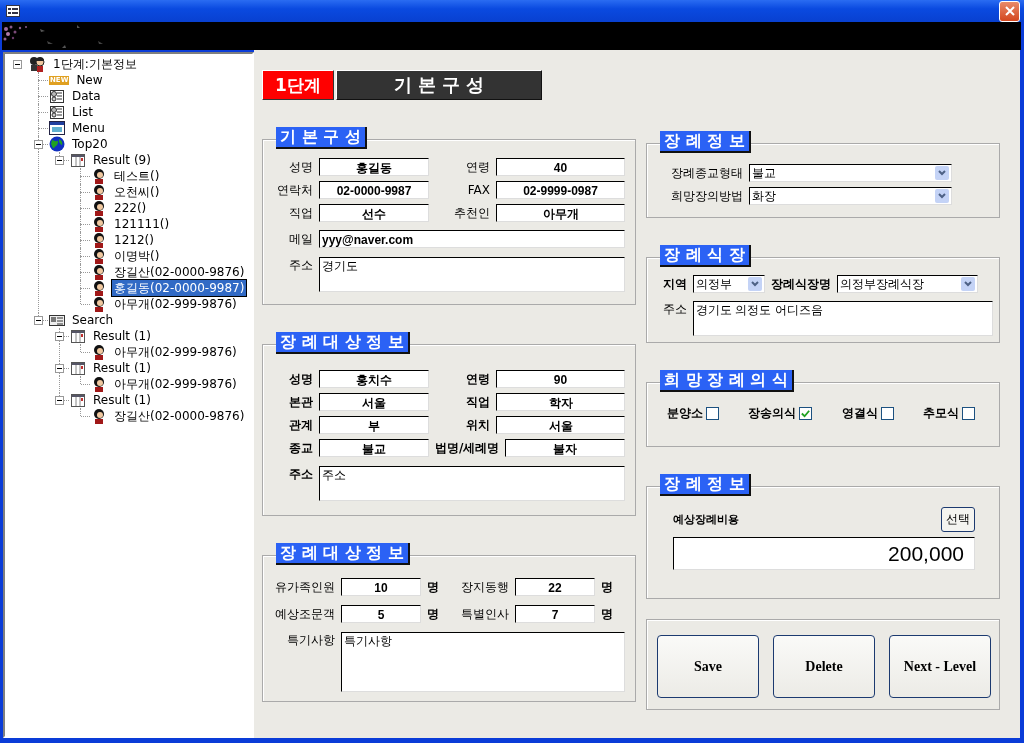 Image resolution: width=1024 pixels, height=743 pixels. What do you see at coordinates (483, 662) in the screenshot?
I see `text-area: 특기사항` at bounding box center [483, 662].